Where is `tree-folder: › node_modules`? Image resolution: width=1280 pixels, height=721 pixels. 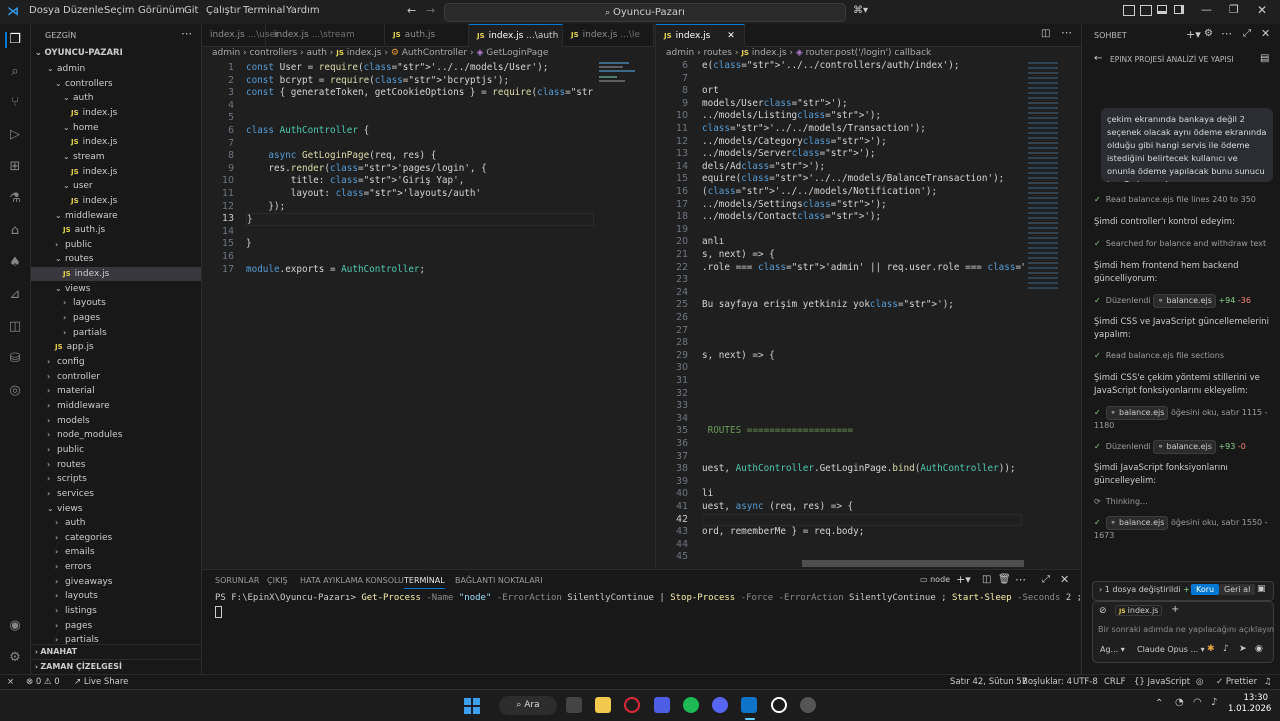
tree-folder: › node_modules is located at coordinates (116, 435).